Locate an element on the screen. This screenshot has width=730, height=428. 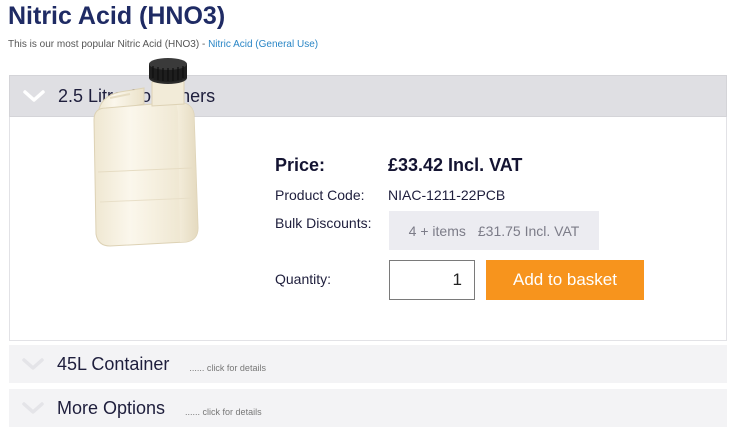
page-title: Nitric Acid (HNO3) is located at coordinates (117, 16).